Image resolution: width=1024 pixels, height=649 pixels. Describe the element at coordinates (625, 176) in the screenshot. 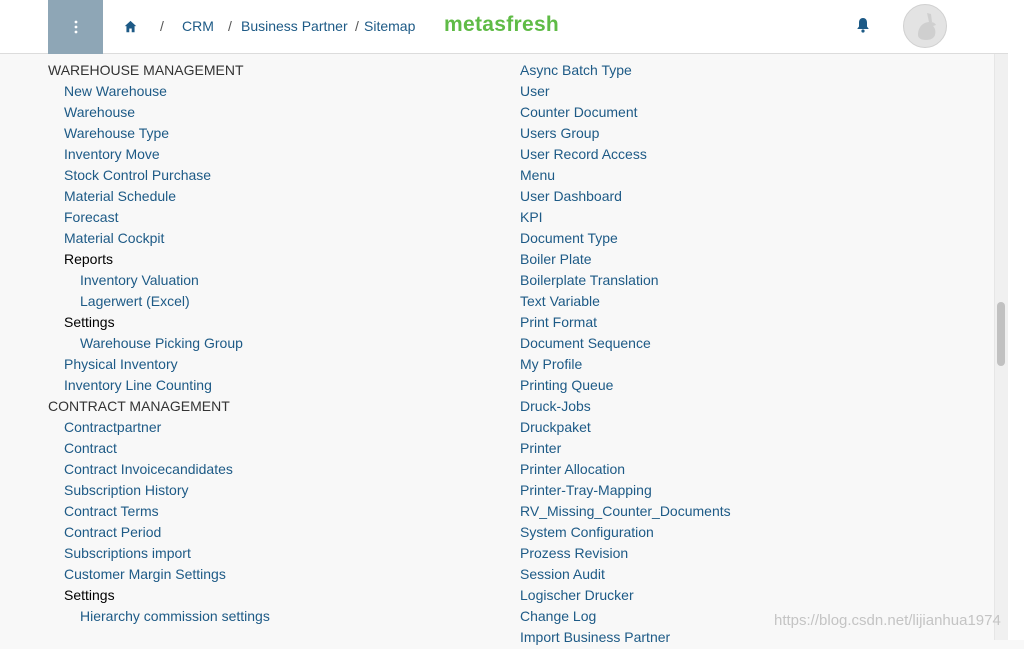

I see `sitemap-link-menu: Menu` at that location.